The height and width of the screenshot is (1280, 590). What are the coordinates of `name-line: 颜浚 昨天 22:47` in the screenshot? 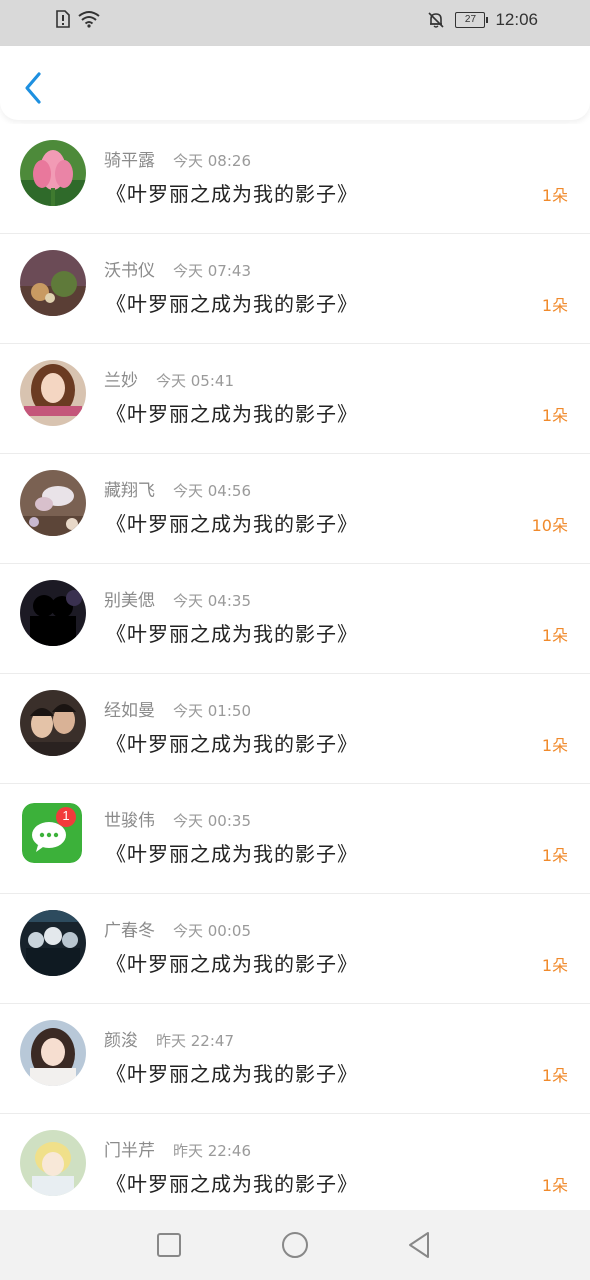 It's located at (169, 1038).